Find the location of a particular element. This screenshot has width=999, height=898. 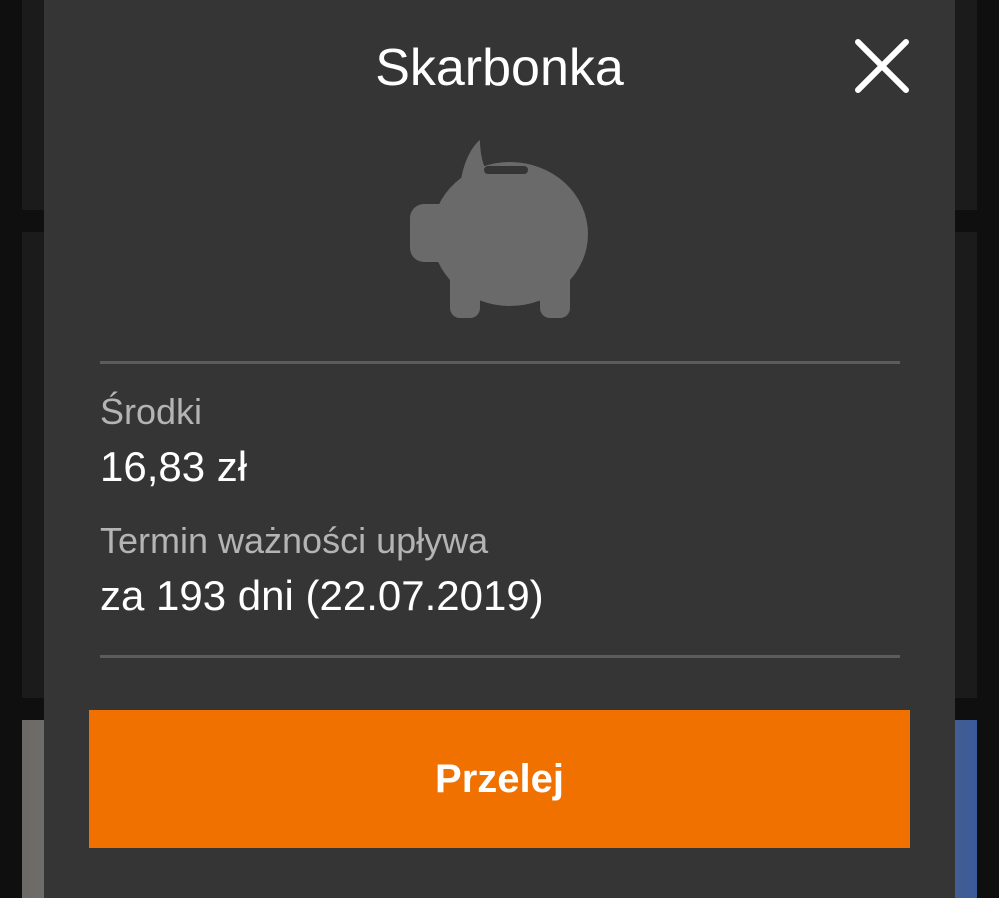

close-button is located at coordinates (882, 66).